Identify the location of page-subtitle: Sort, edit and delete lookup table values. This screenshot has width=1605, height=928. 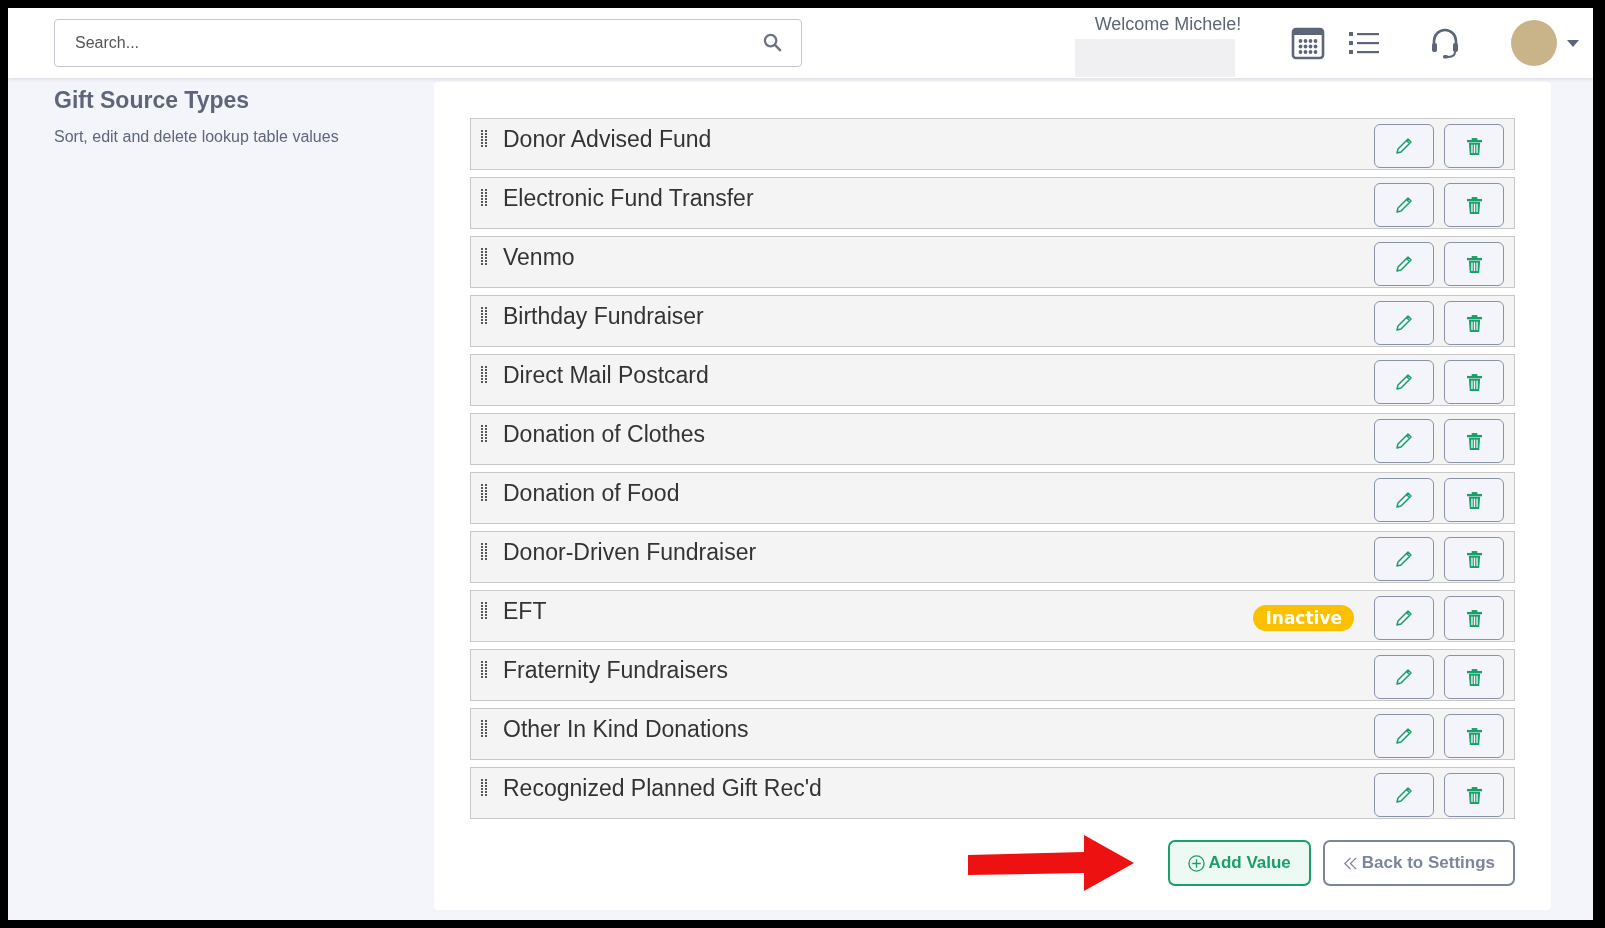
(197, 137).